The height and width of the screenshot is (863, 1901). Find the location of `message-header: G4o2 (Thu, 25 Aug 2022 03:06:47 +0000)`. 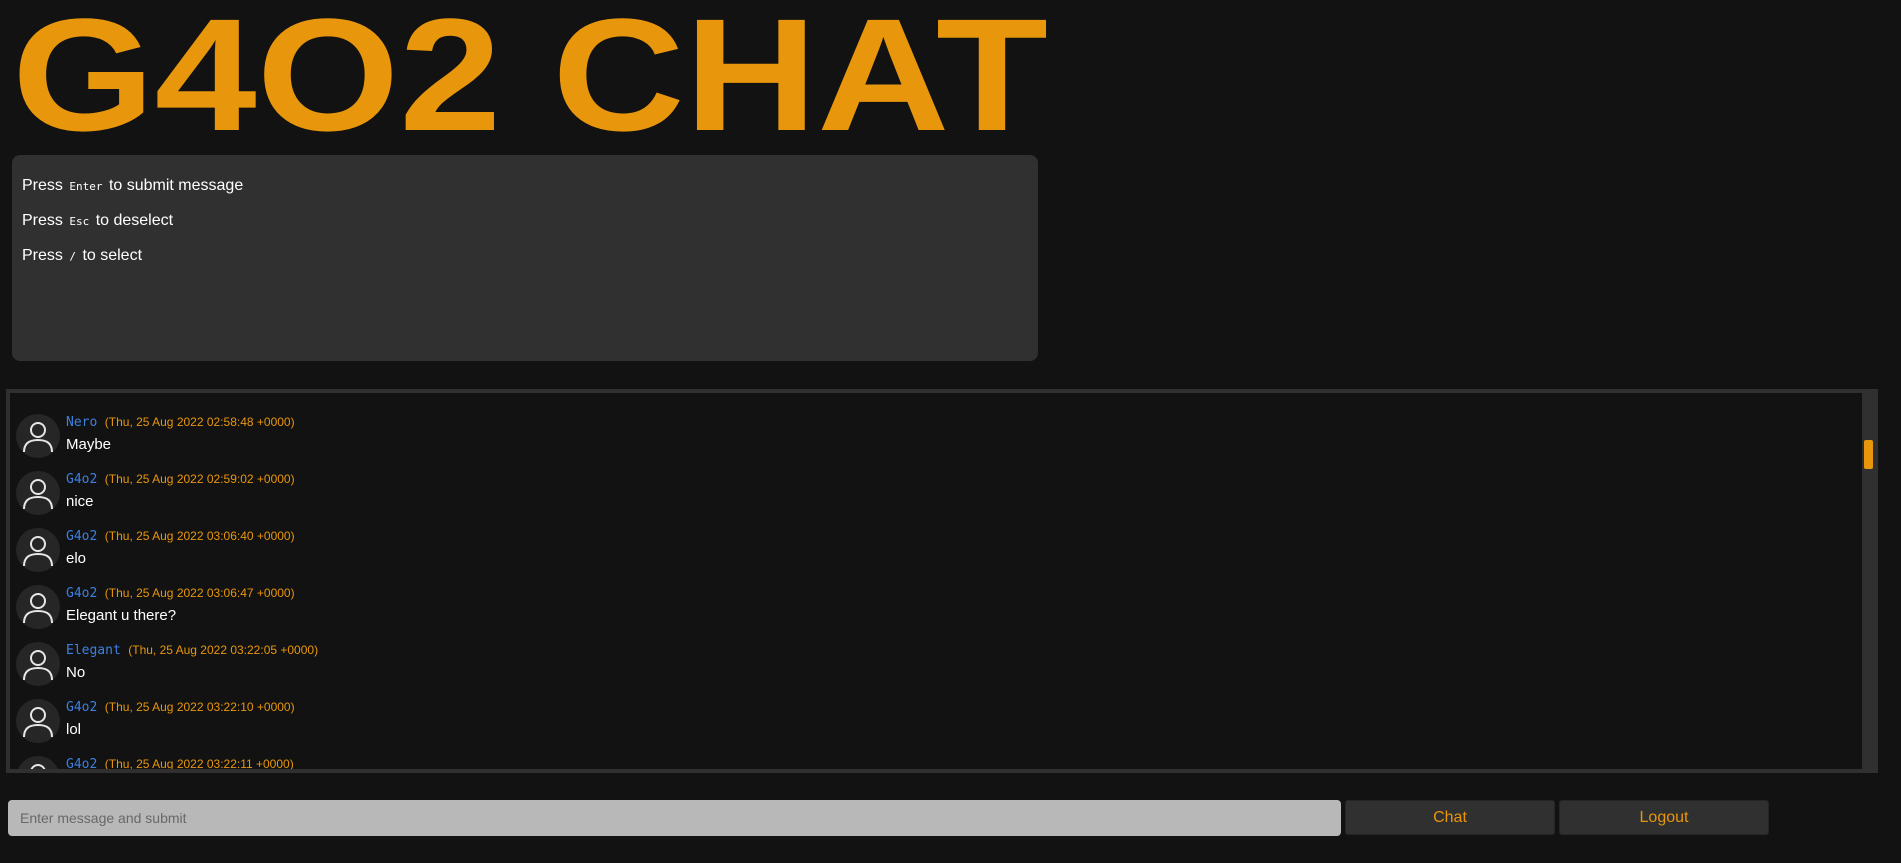

message-header: G4o2 (Thu, 25 Aug 2022 03:06:47 +0000) is located at coordinates (180, 593).